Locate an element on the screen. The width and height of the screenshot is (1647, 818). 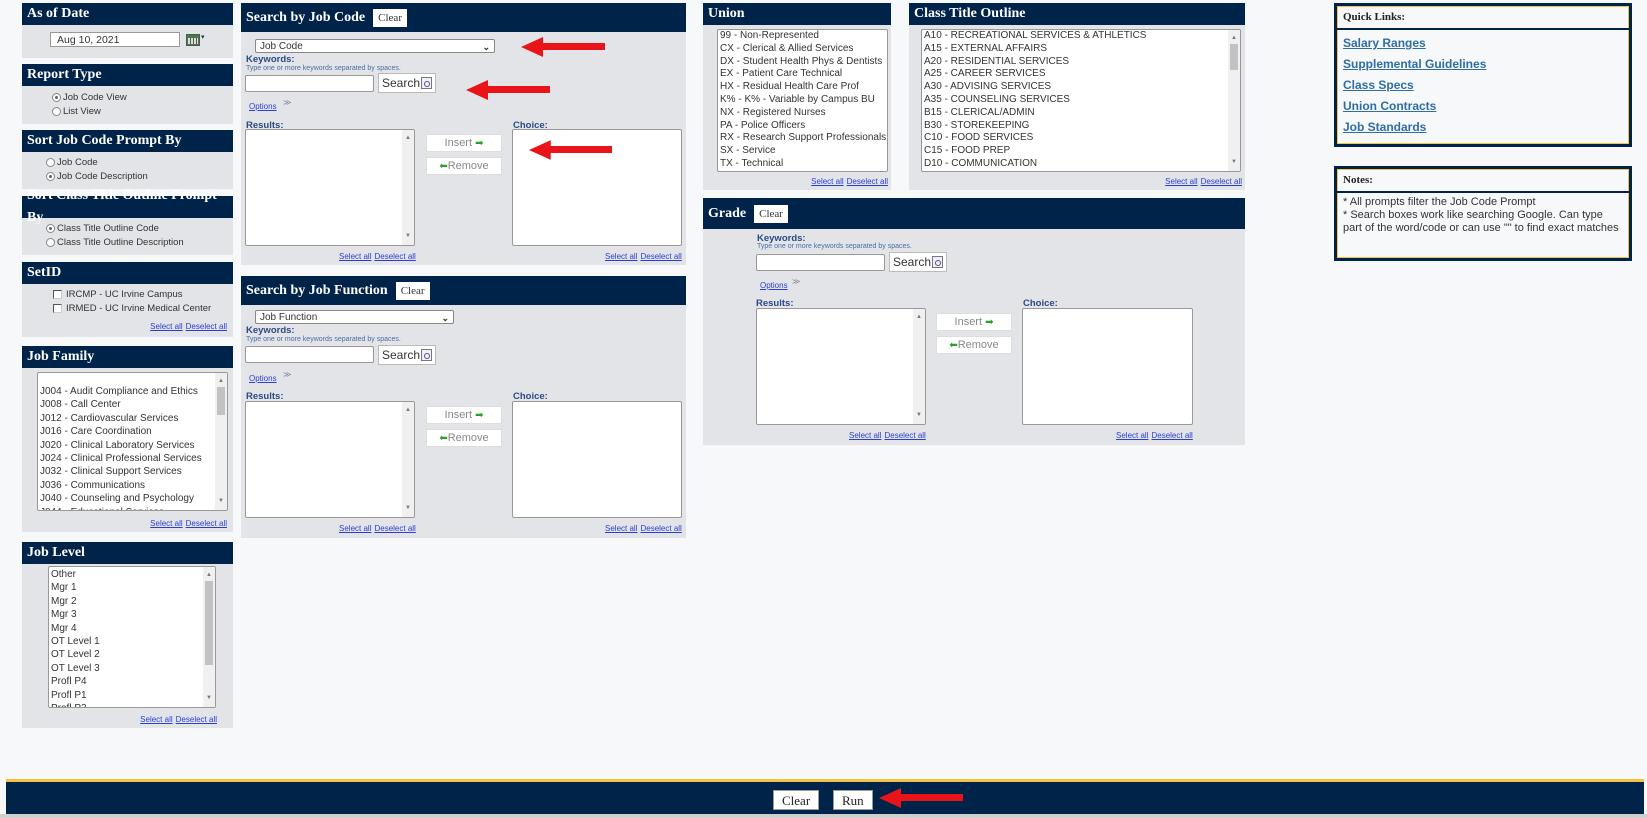
job-family-option: J012 - Cardiovascular Services is located at coordinates (133, 418).